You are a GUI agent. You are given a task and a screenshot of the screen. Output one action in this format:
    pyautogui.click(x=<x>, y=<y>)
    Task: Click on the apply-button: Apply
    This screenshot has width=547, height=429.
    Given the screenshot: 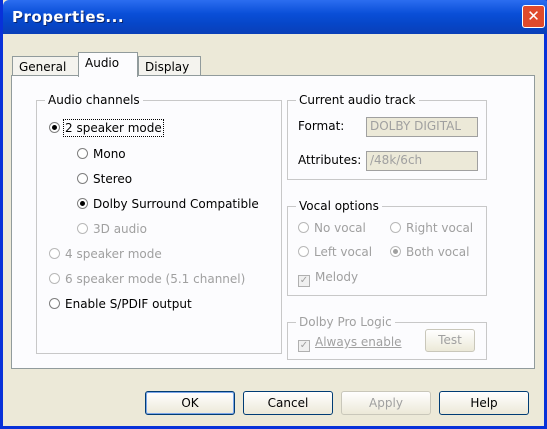 What is the action you would take?
    pyautogui.click(x=386, y=403)
    